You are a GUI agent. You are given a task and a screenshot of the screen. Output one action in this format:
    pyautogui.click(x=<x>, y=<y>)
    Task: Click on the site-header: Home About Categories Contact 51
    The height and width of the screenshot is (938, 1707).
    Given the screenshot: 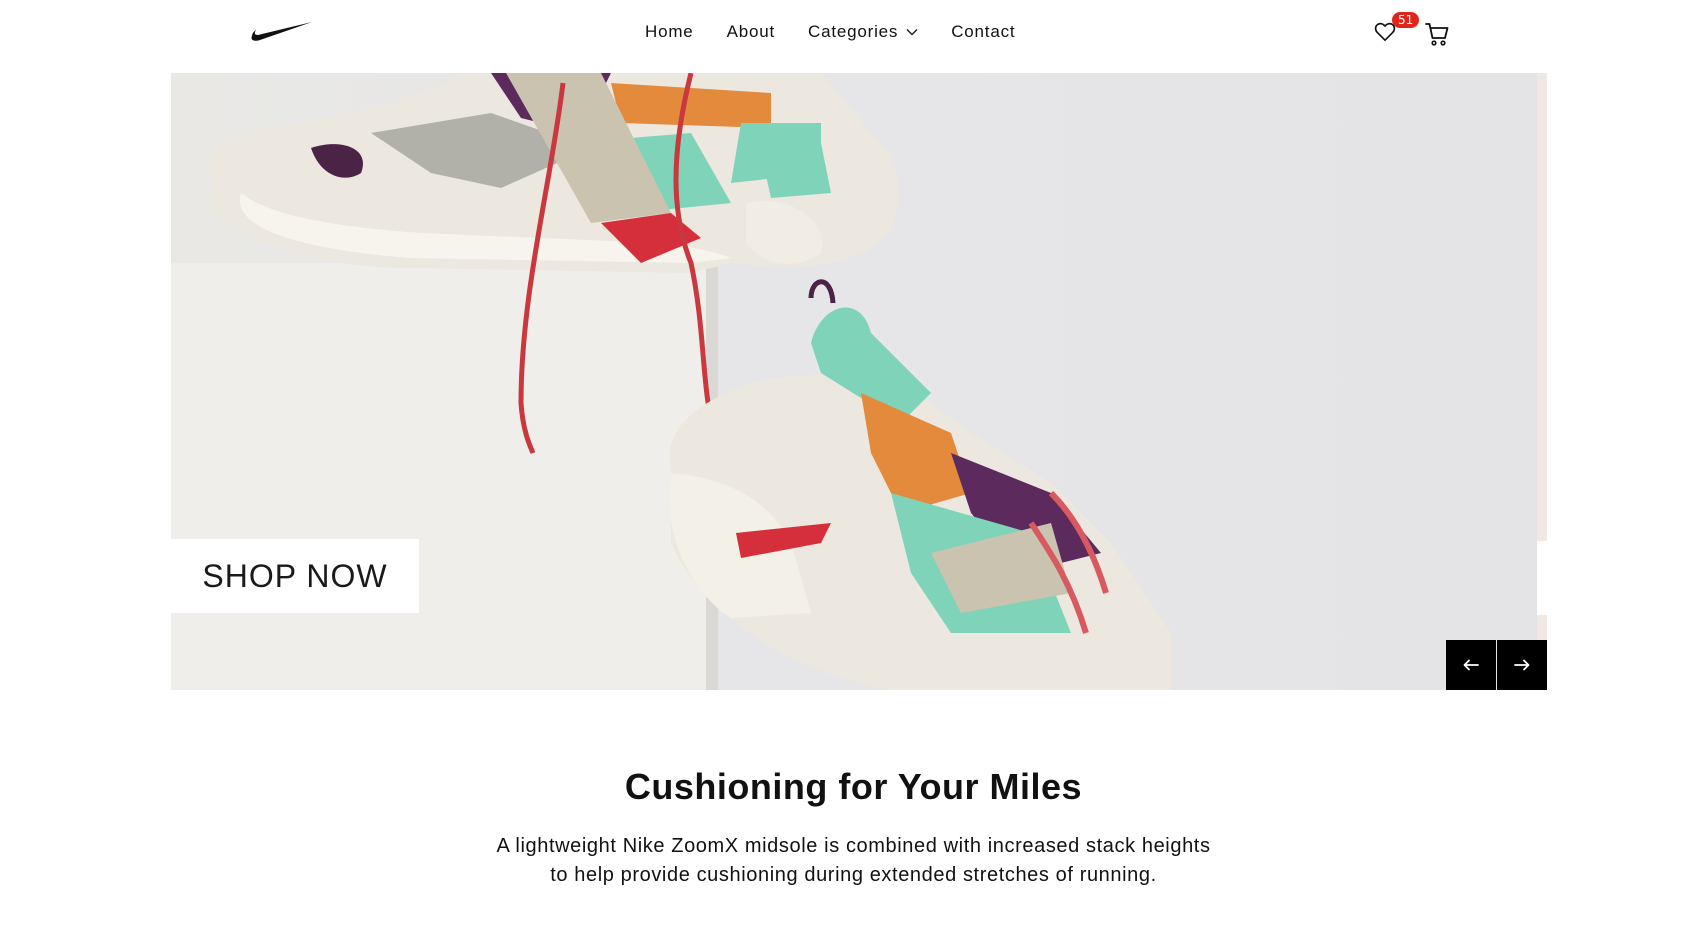 What is the action you would take?
    pyautogui.click(x=853, y=33)
    